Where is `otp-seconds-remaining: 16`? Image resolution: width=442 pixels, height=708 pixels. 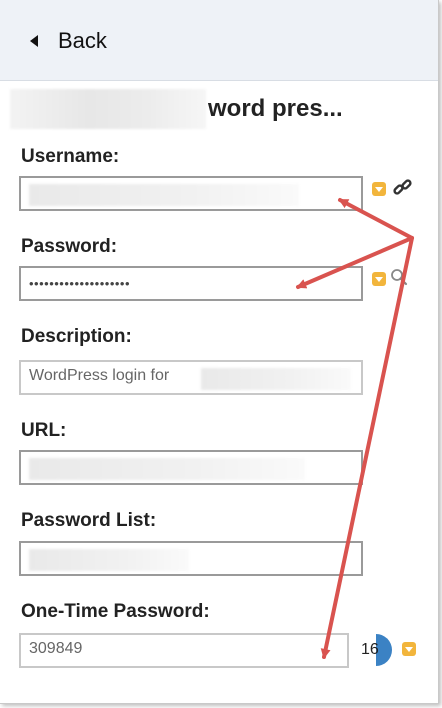
otp-seconds-remaining: 16 is located at coordinates (370, 649).